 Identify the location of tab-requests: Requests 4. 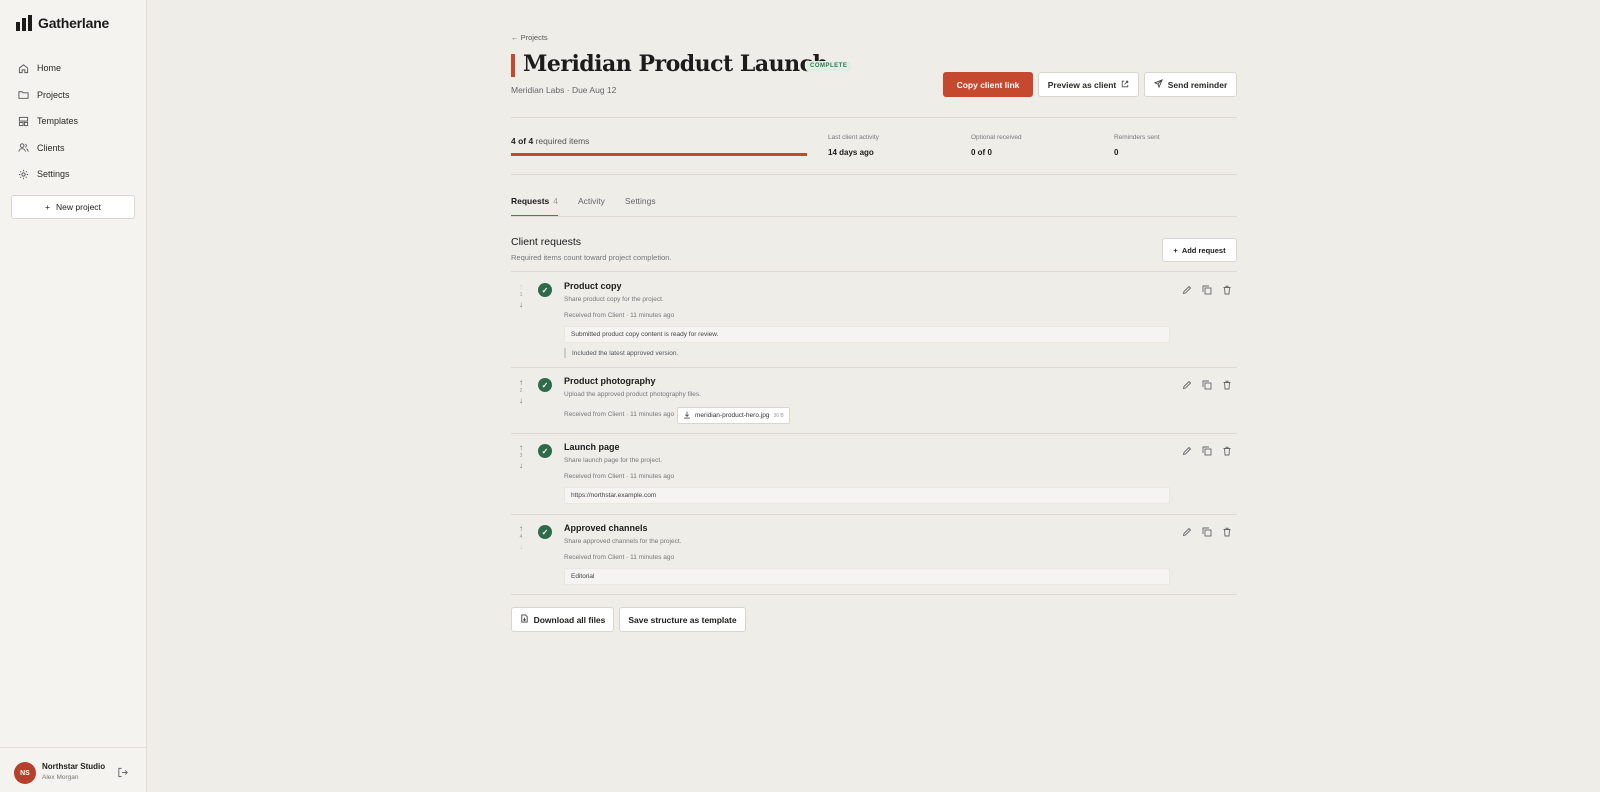
(534, 206).